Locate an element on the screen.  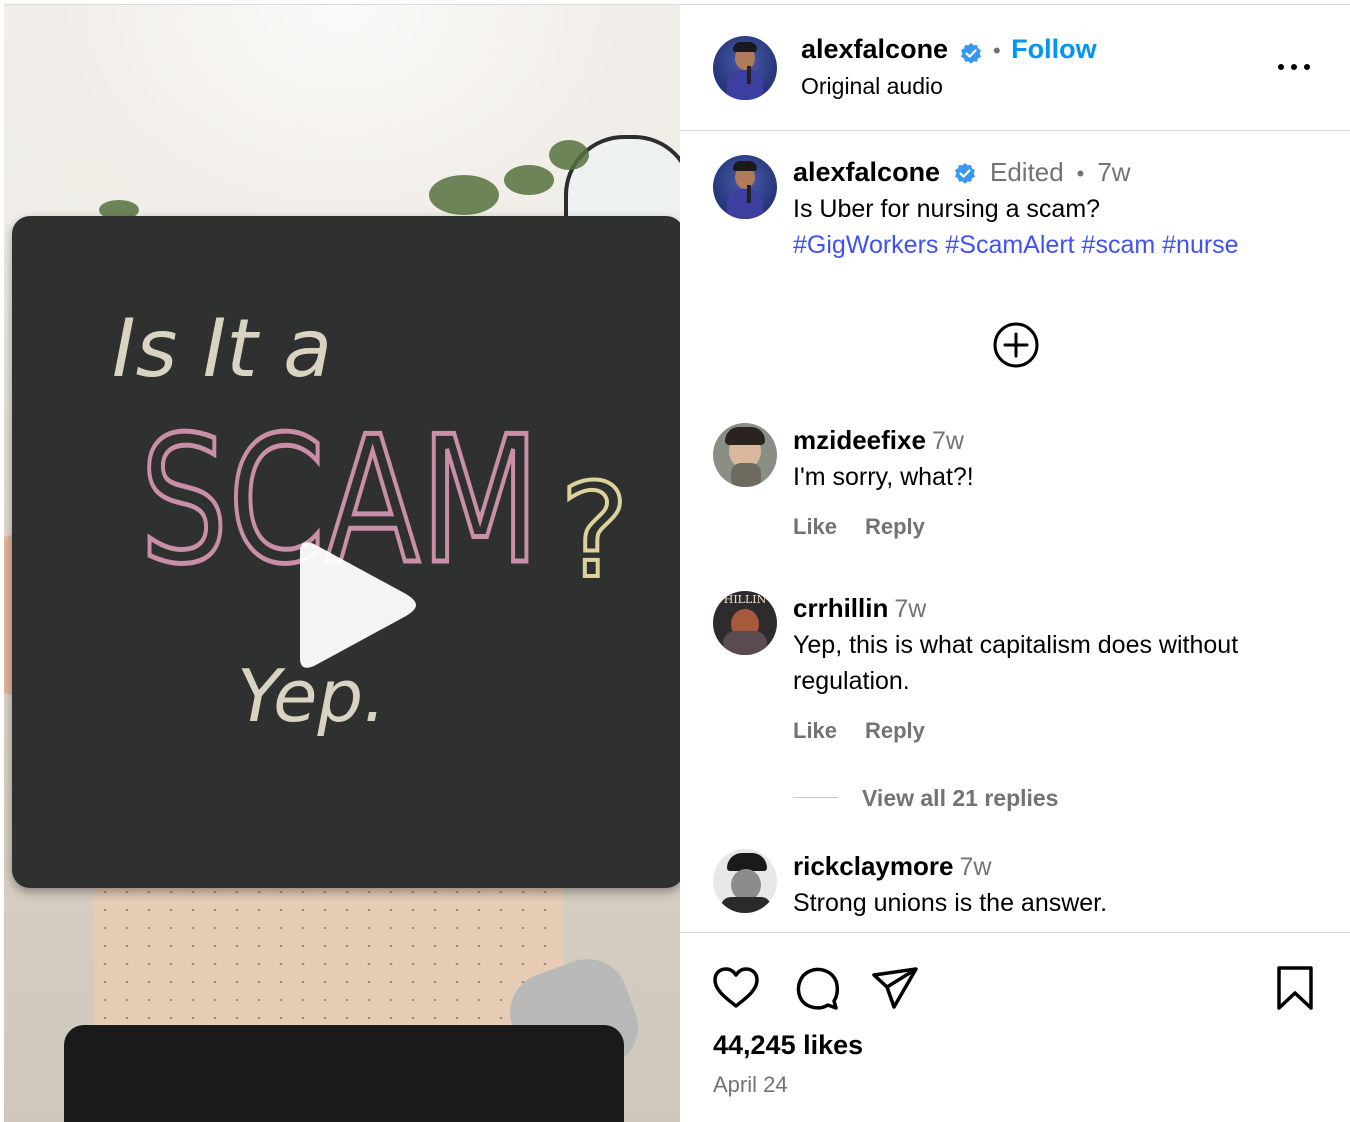
follow-button: Follow is located at coordinates (1053, 49).